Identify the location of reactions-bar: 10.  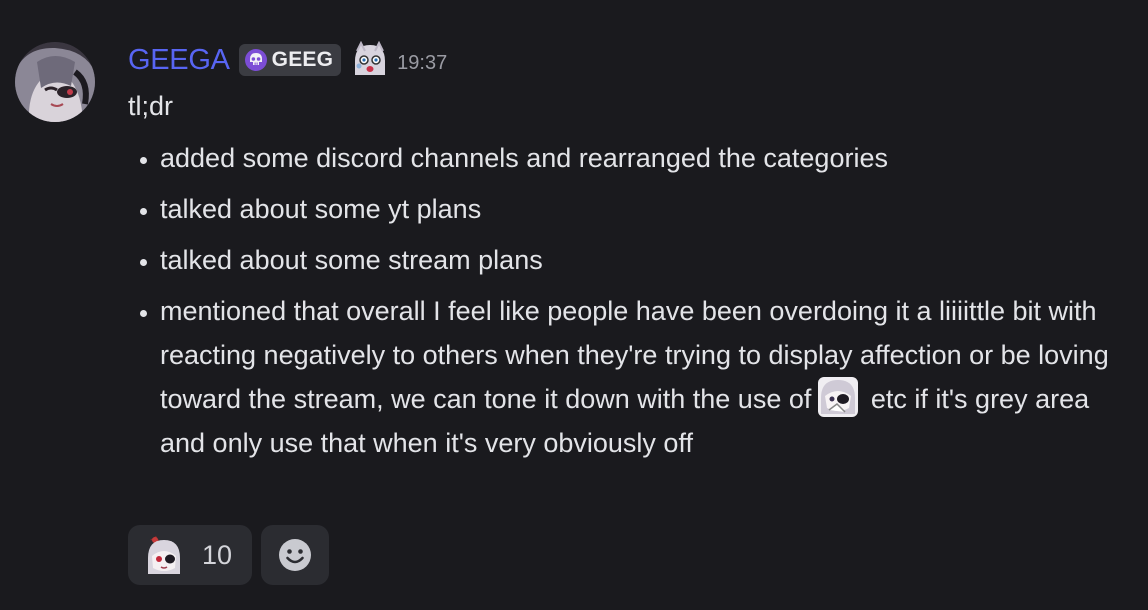
(229, 555).